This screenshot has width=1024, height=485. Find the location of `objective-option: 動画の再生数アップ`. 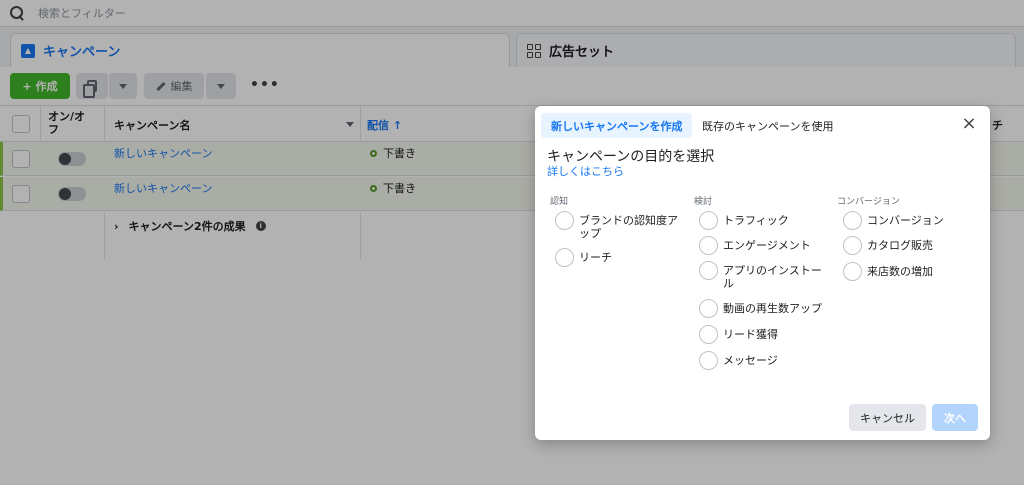

objective-option: 動画の再生数アップ is located at coordinates (764, 308).